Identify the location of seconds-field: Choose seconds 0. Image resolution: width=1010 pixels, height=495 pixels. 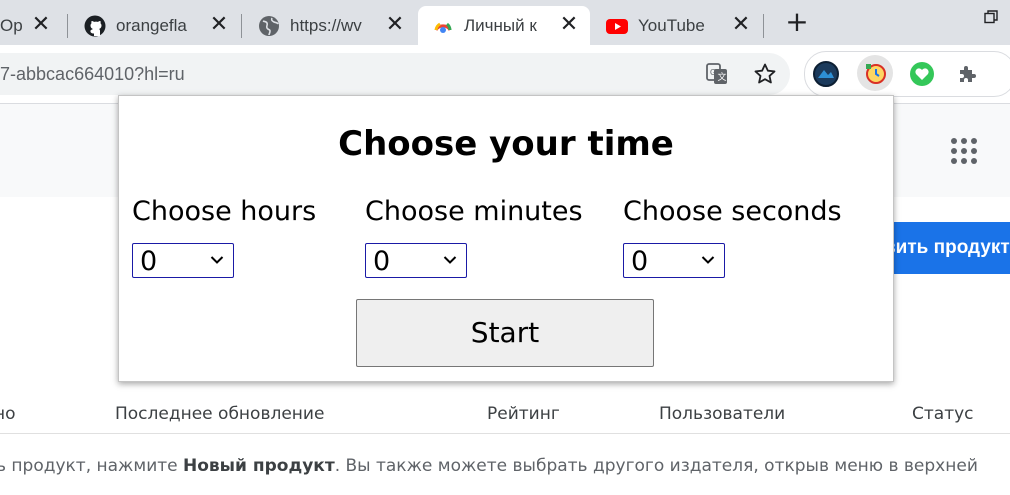
(732, 237).